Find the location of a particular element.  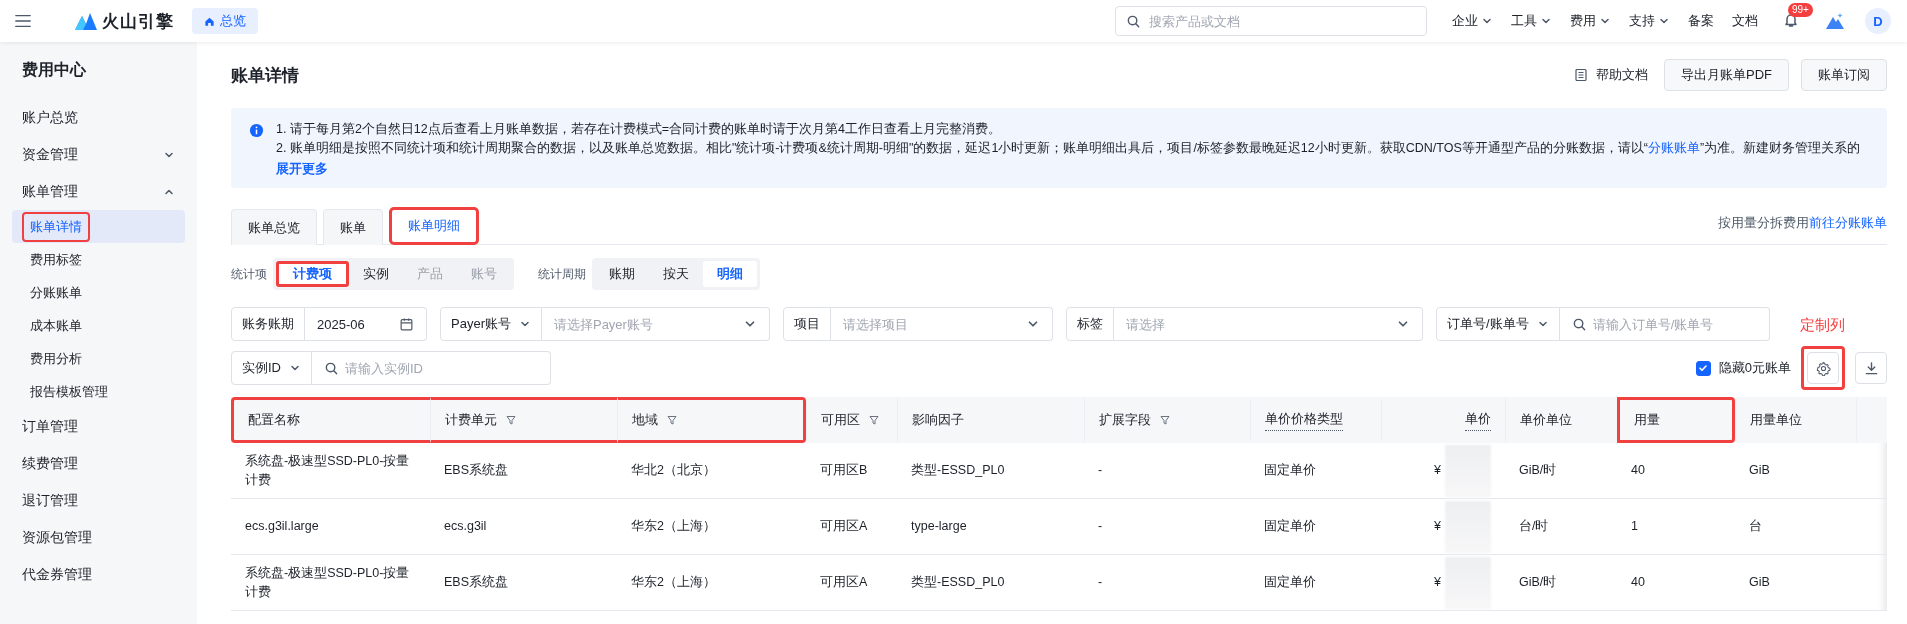

sidebar-item: 资金管理 is located at coordinates (98, 154).